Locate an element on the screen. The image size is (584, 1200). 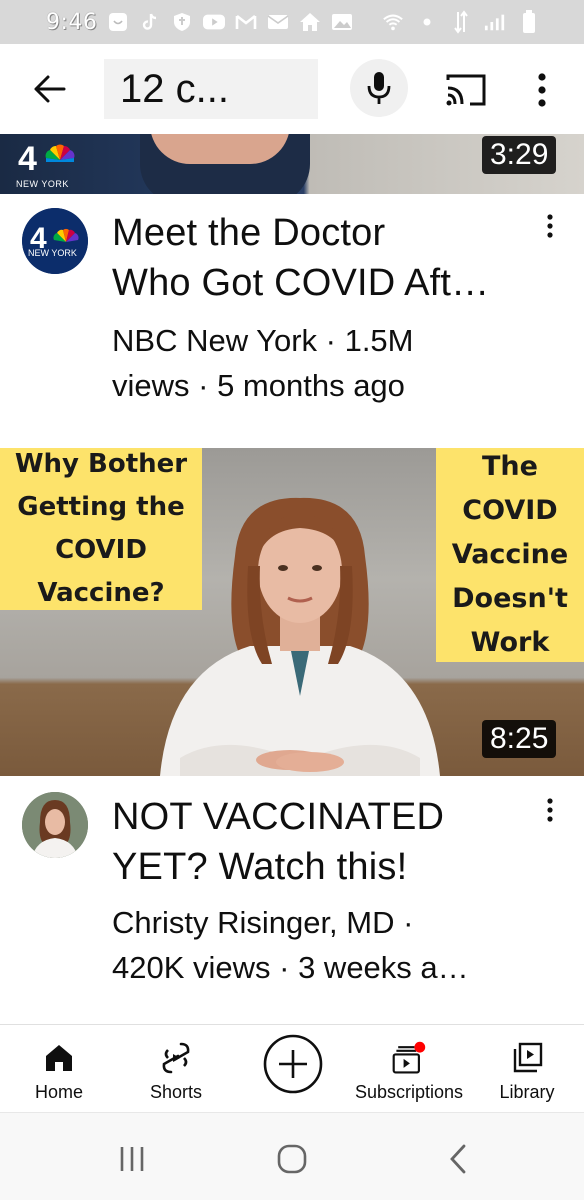
video-meta-line1: Christy Risinger, MD · is located at coordinates (263, 922).